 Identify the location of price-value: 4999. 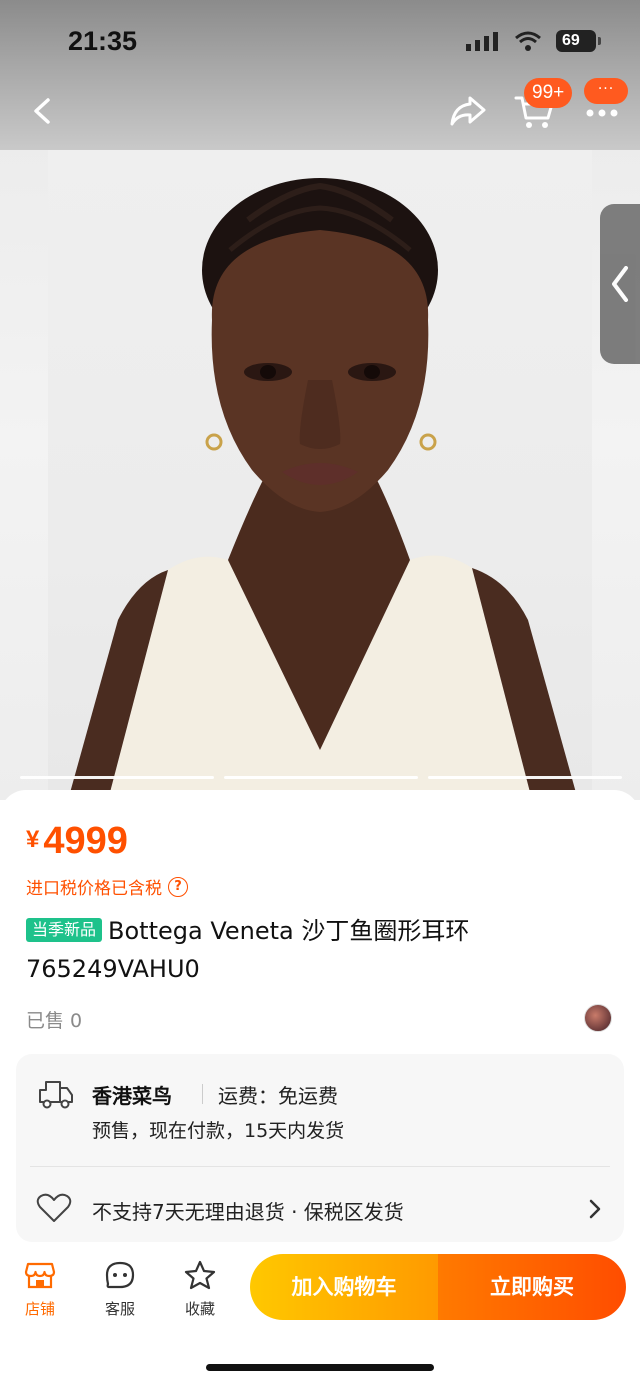
(85, 841).